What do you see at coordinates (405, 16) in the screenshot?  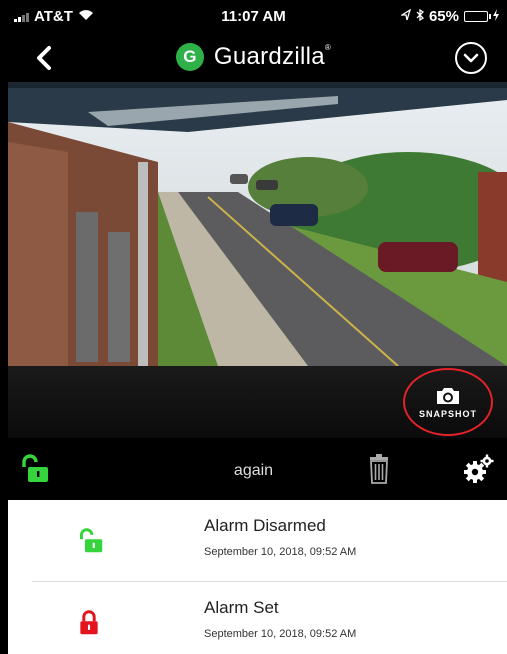 I see `location-icon` at bounding box center [405, 16].